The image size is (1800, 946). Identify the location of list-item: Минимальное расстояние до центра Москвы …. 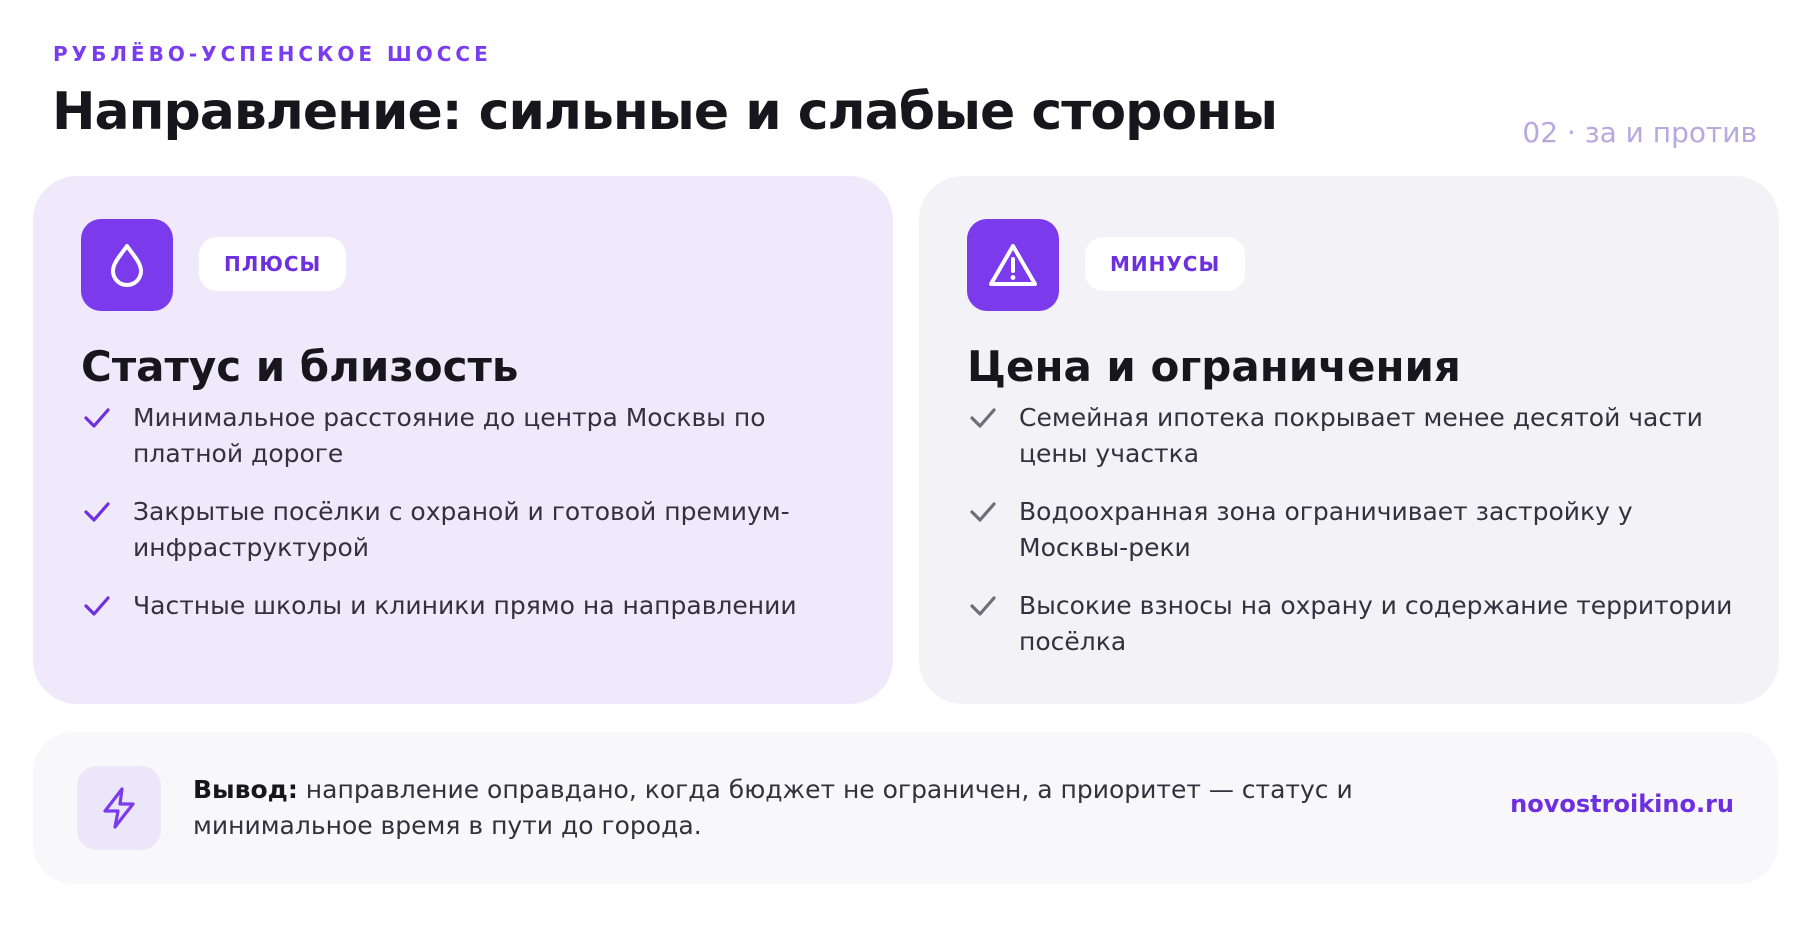
(471, 436).